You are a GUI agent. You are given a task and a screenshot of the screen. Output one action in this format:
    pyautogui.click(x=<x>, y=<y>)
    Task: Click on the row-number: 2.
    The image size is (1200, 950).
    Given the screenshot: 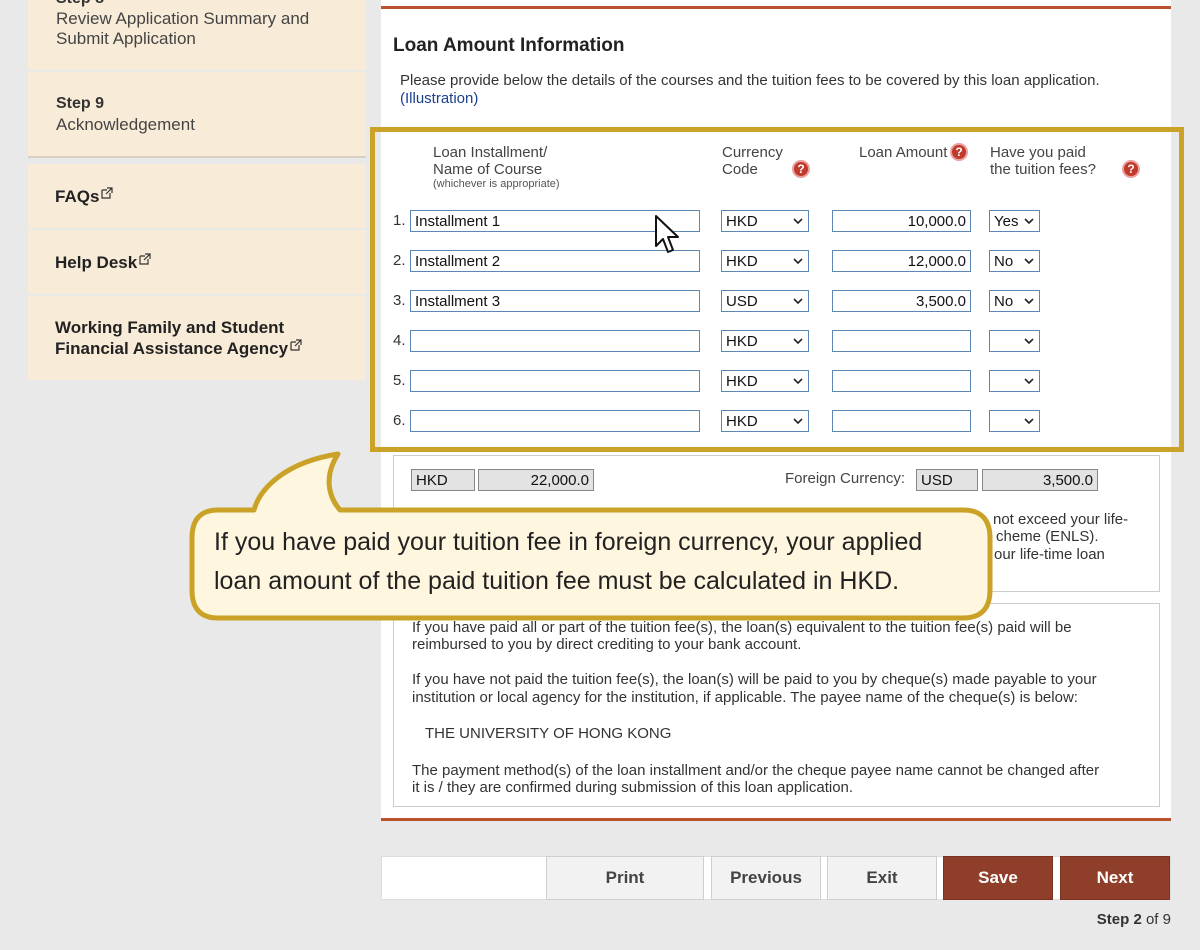 What is the action you would take?
    pyautogui.click(x=399, y=260)
    